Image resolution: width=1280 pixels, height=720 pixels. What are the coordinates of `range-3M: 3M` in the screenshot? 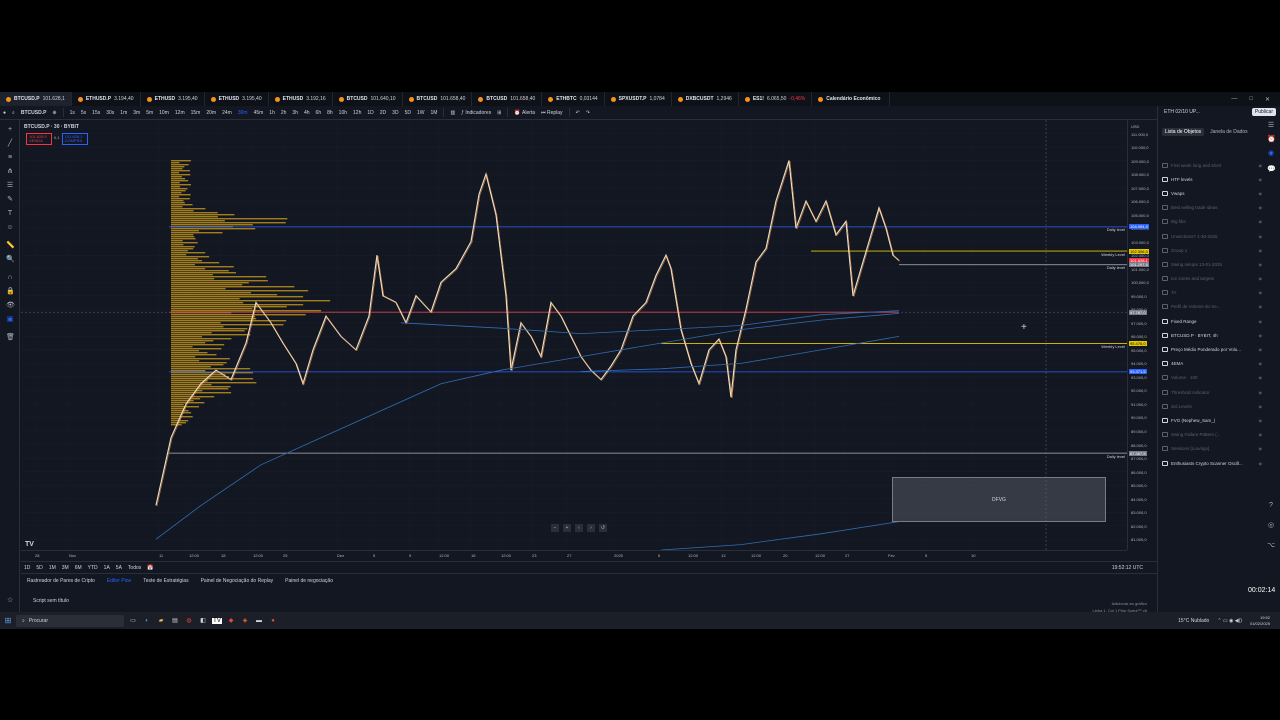 It's located at (65, 568).